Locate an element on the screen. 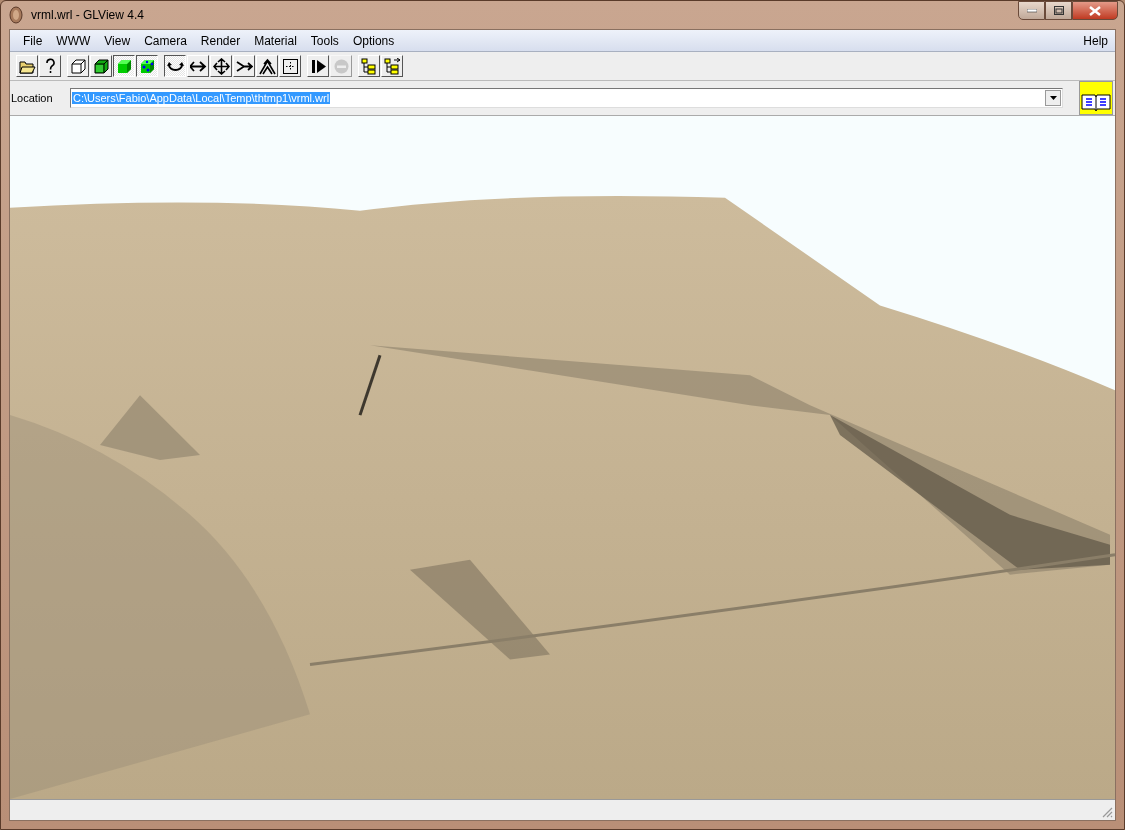 This screenshot has height=830, width=1125. book-button is located at coordinates (1096, 98).